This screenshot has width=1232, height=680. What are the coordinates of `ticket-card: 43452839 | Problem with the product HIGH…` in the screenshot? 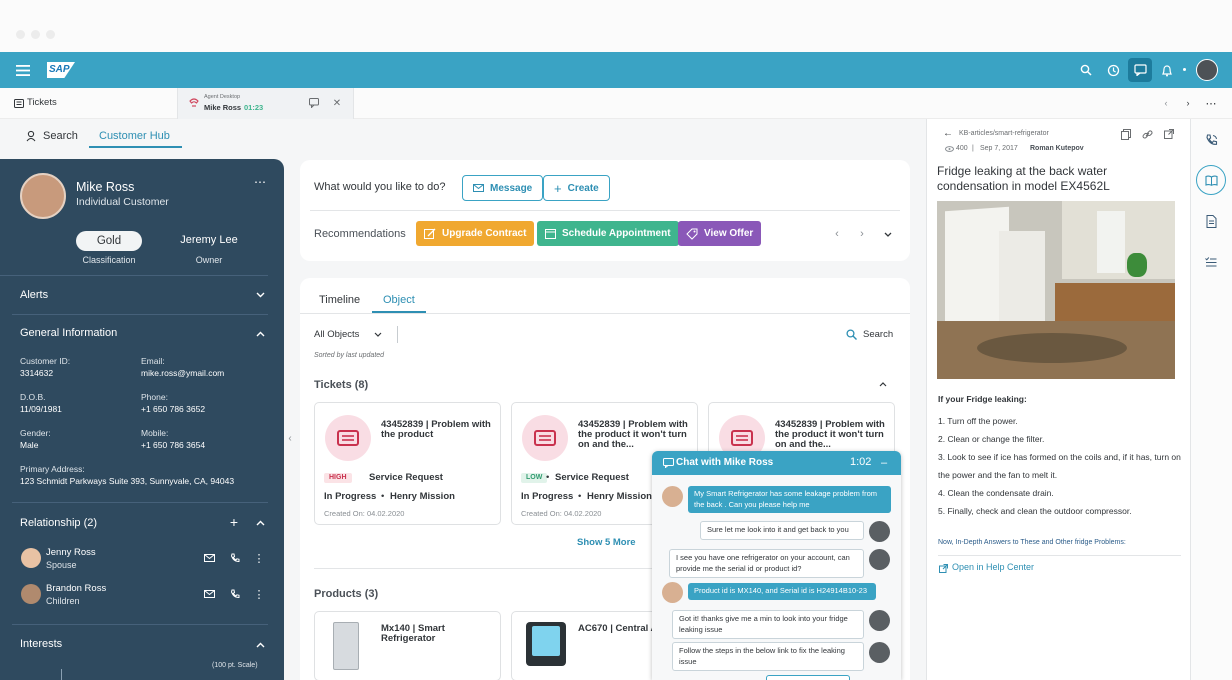 It's located at (407, 463).